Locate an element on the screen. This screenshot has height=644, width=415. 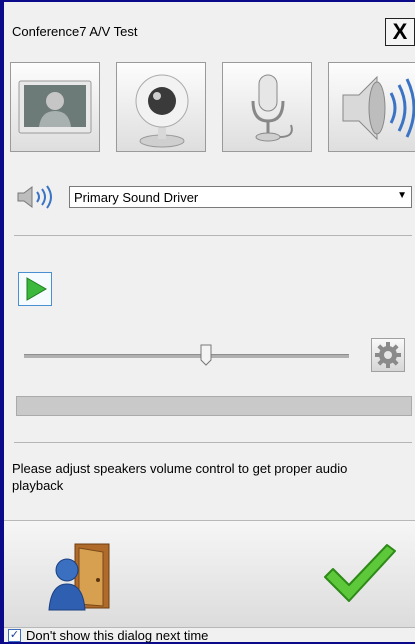
speaker-icon is located at coordinates (378, 108).